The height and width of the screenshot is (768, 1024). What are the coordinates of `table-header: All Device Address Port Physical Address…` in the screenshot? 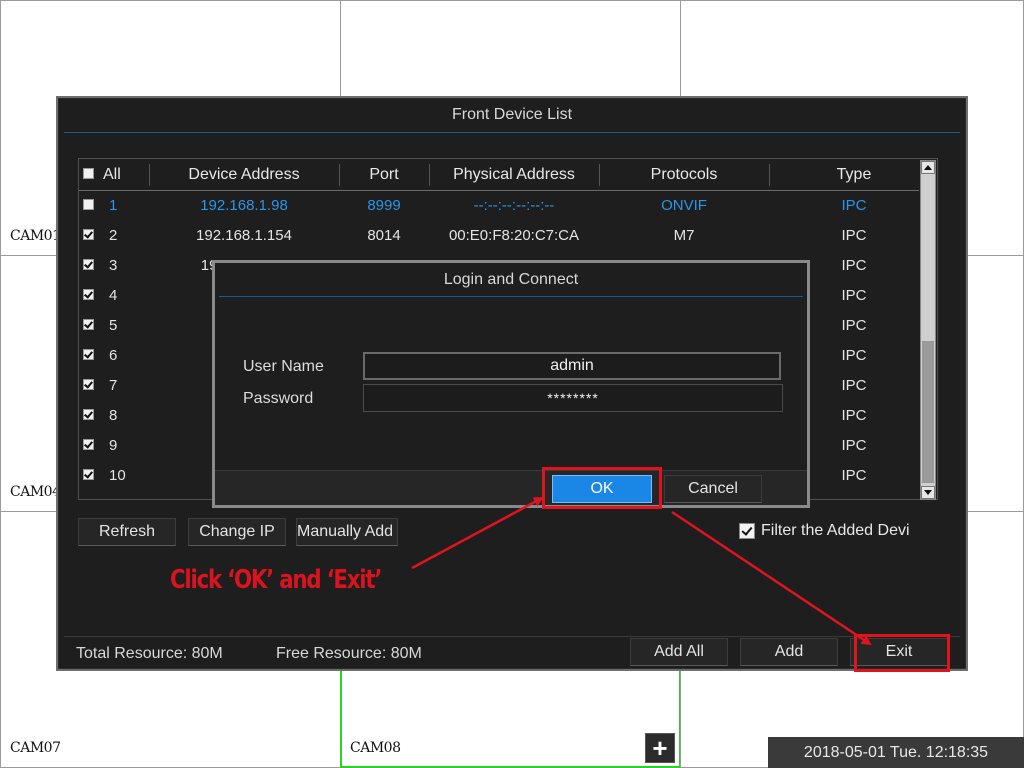 It's located at (499, 175).